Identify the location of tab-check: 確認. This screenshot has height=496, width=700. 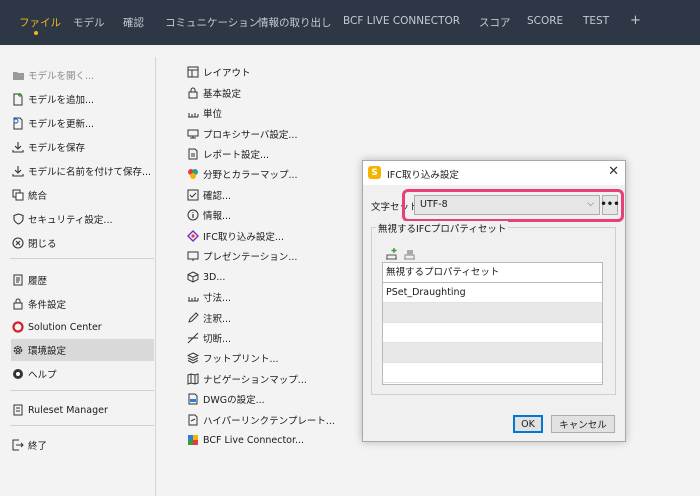
(133, 22).